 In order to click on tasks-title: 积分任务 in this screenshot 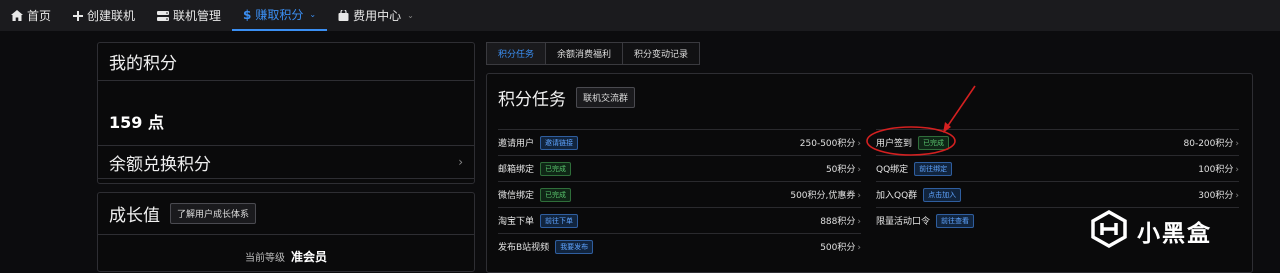, I will do `click(532, 99)`.